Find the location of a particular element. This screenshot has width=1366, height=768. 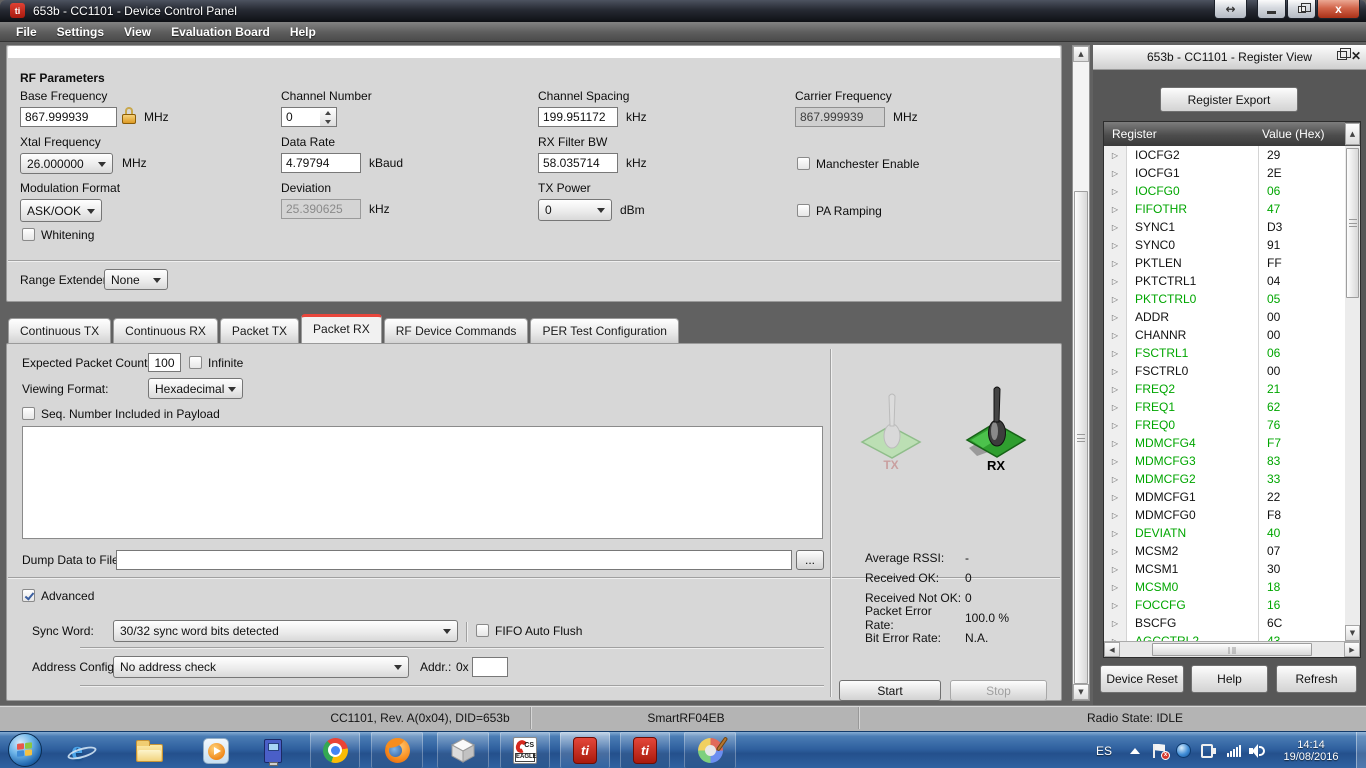

register-hscrollbar: ◀ ▶ is located at coordinates (1232, 649).